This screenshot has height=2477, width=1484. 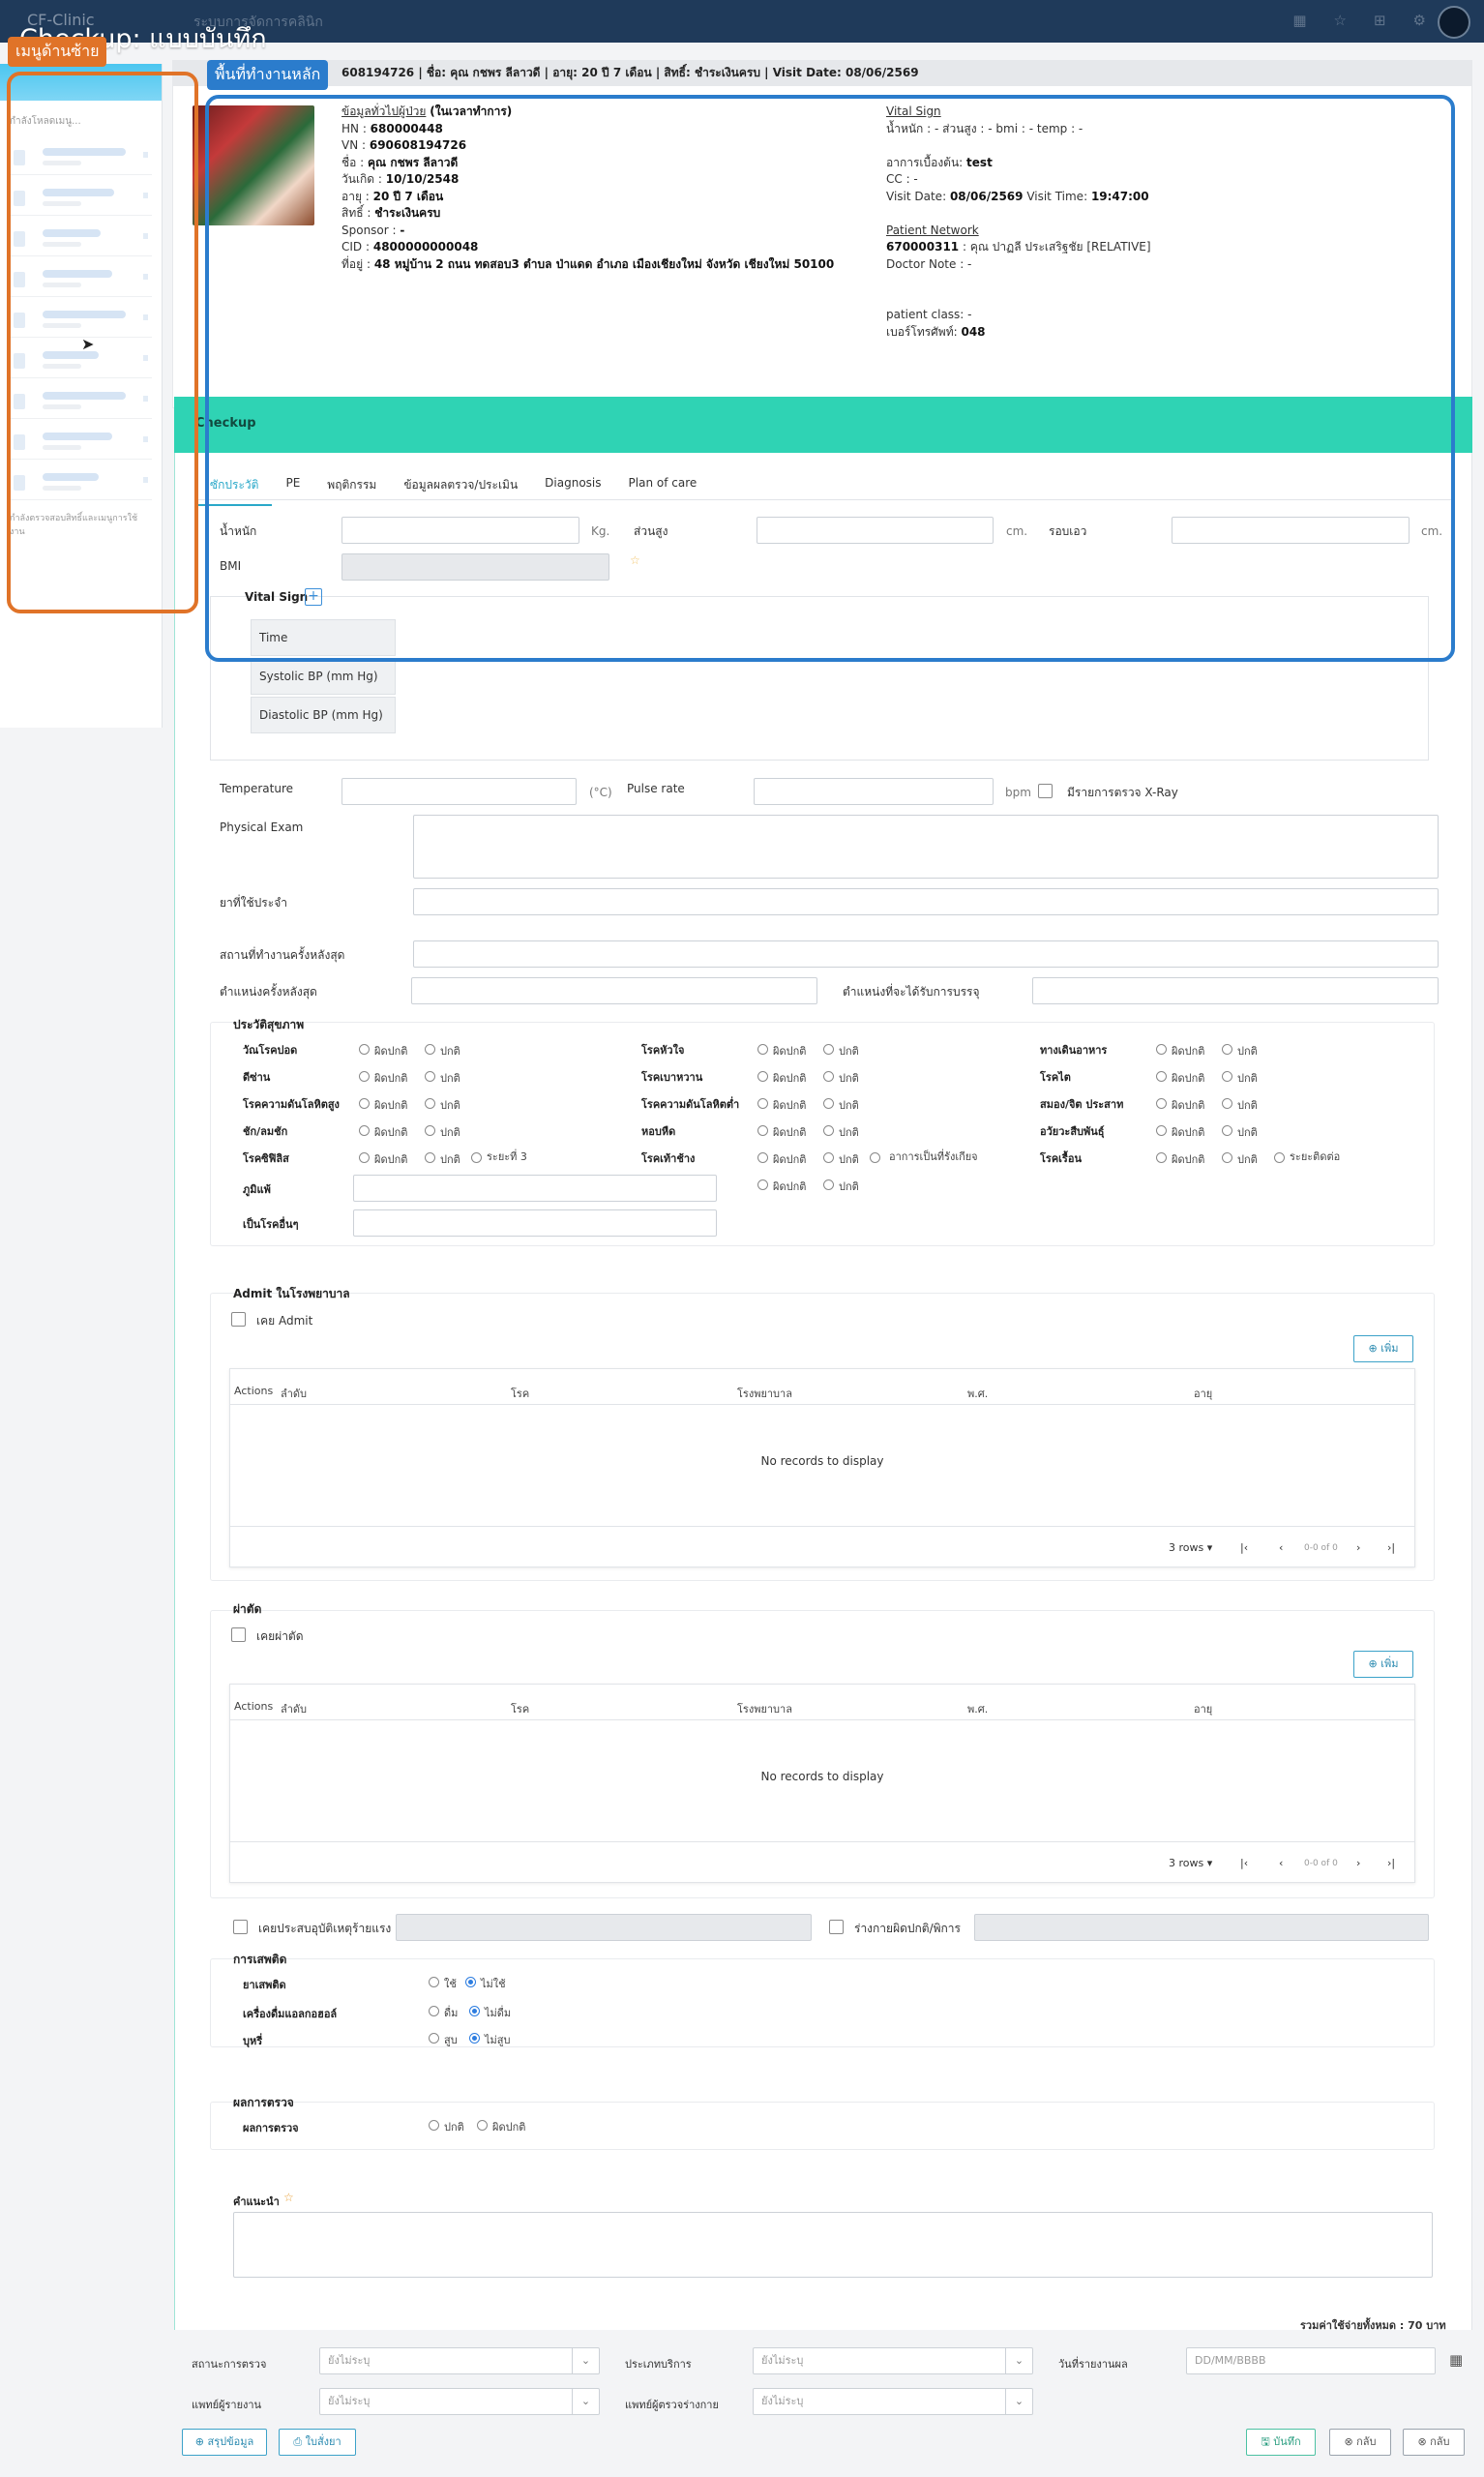 I want to click on advice-textarea, so click(x=833, y=2245).